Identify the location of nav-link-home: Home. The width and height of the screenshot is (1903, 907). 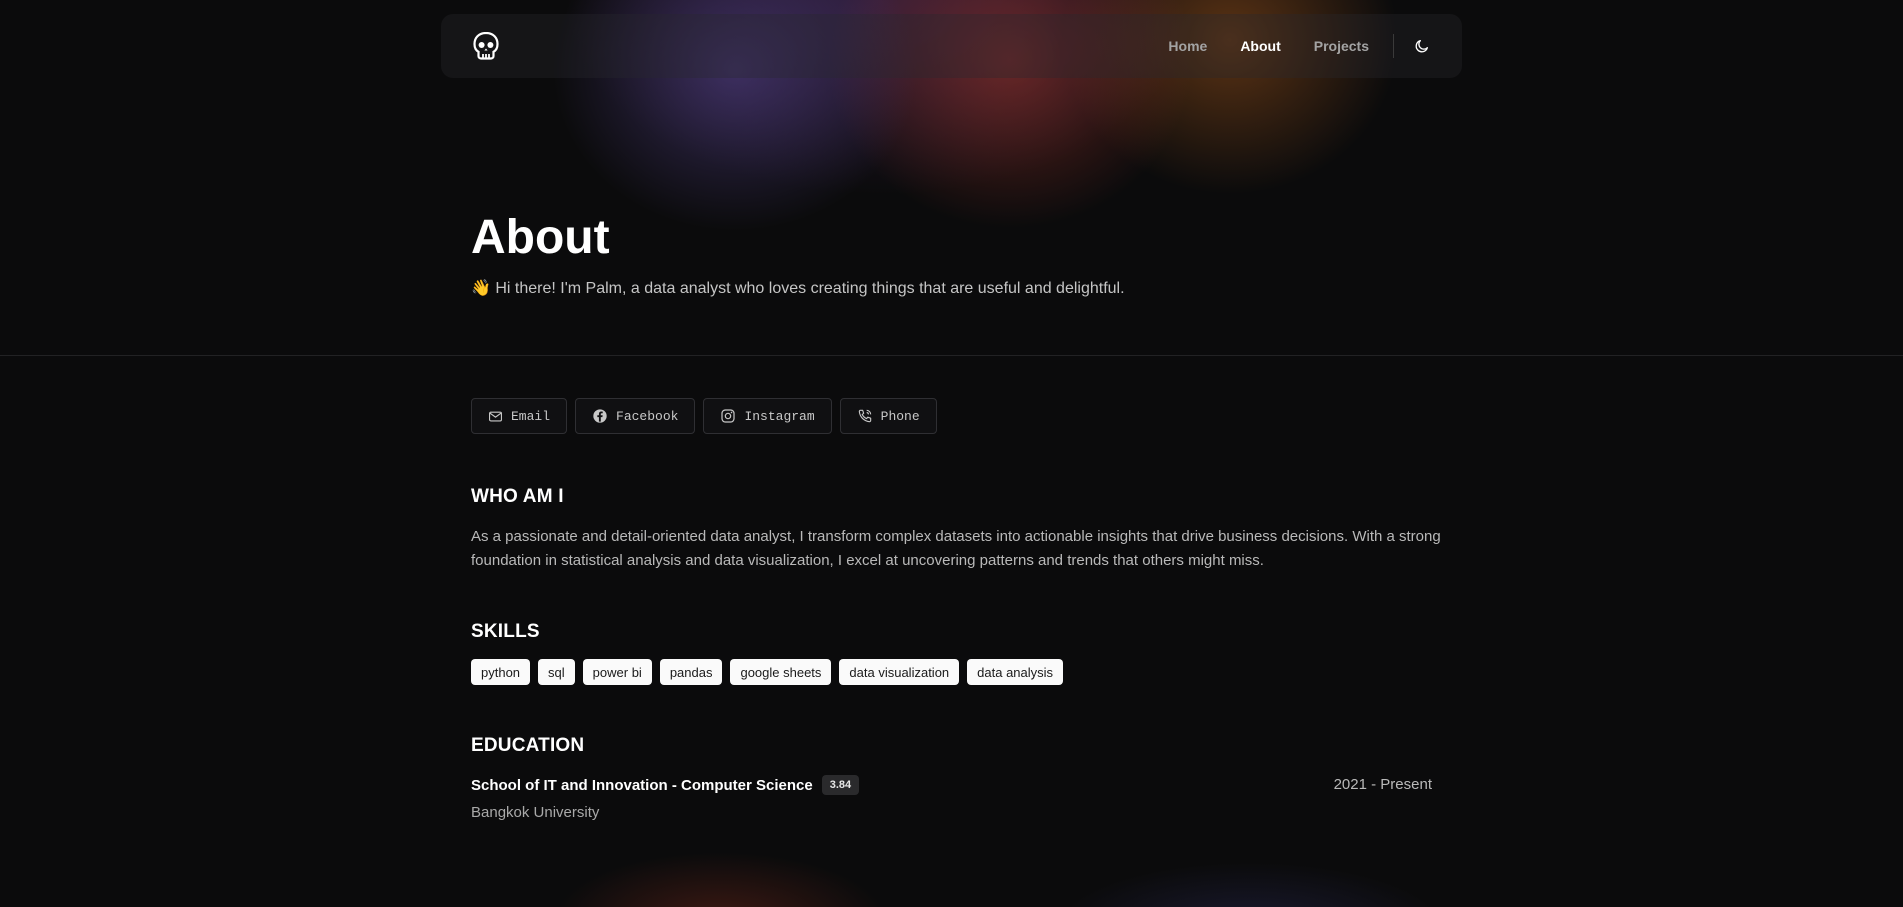
(1187, 46).